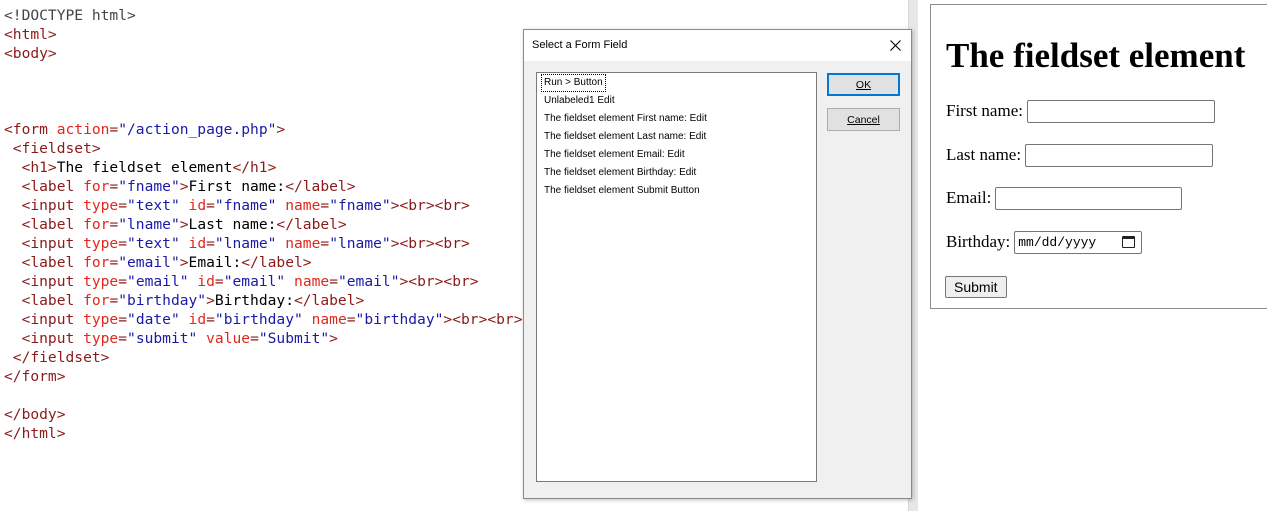 The image size is (1267, 511). I want to click on first-name-row: First name:, so click(1080, 111).